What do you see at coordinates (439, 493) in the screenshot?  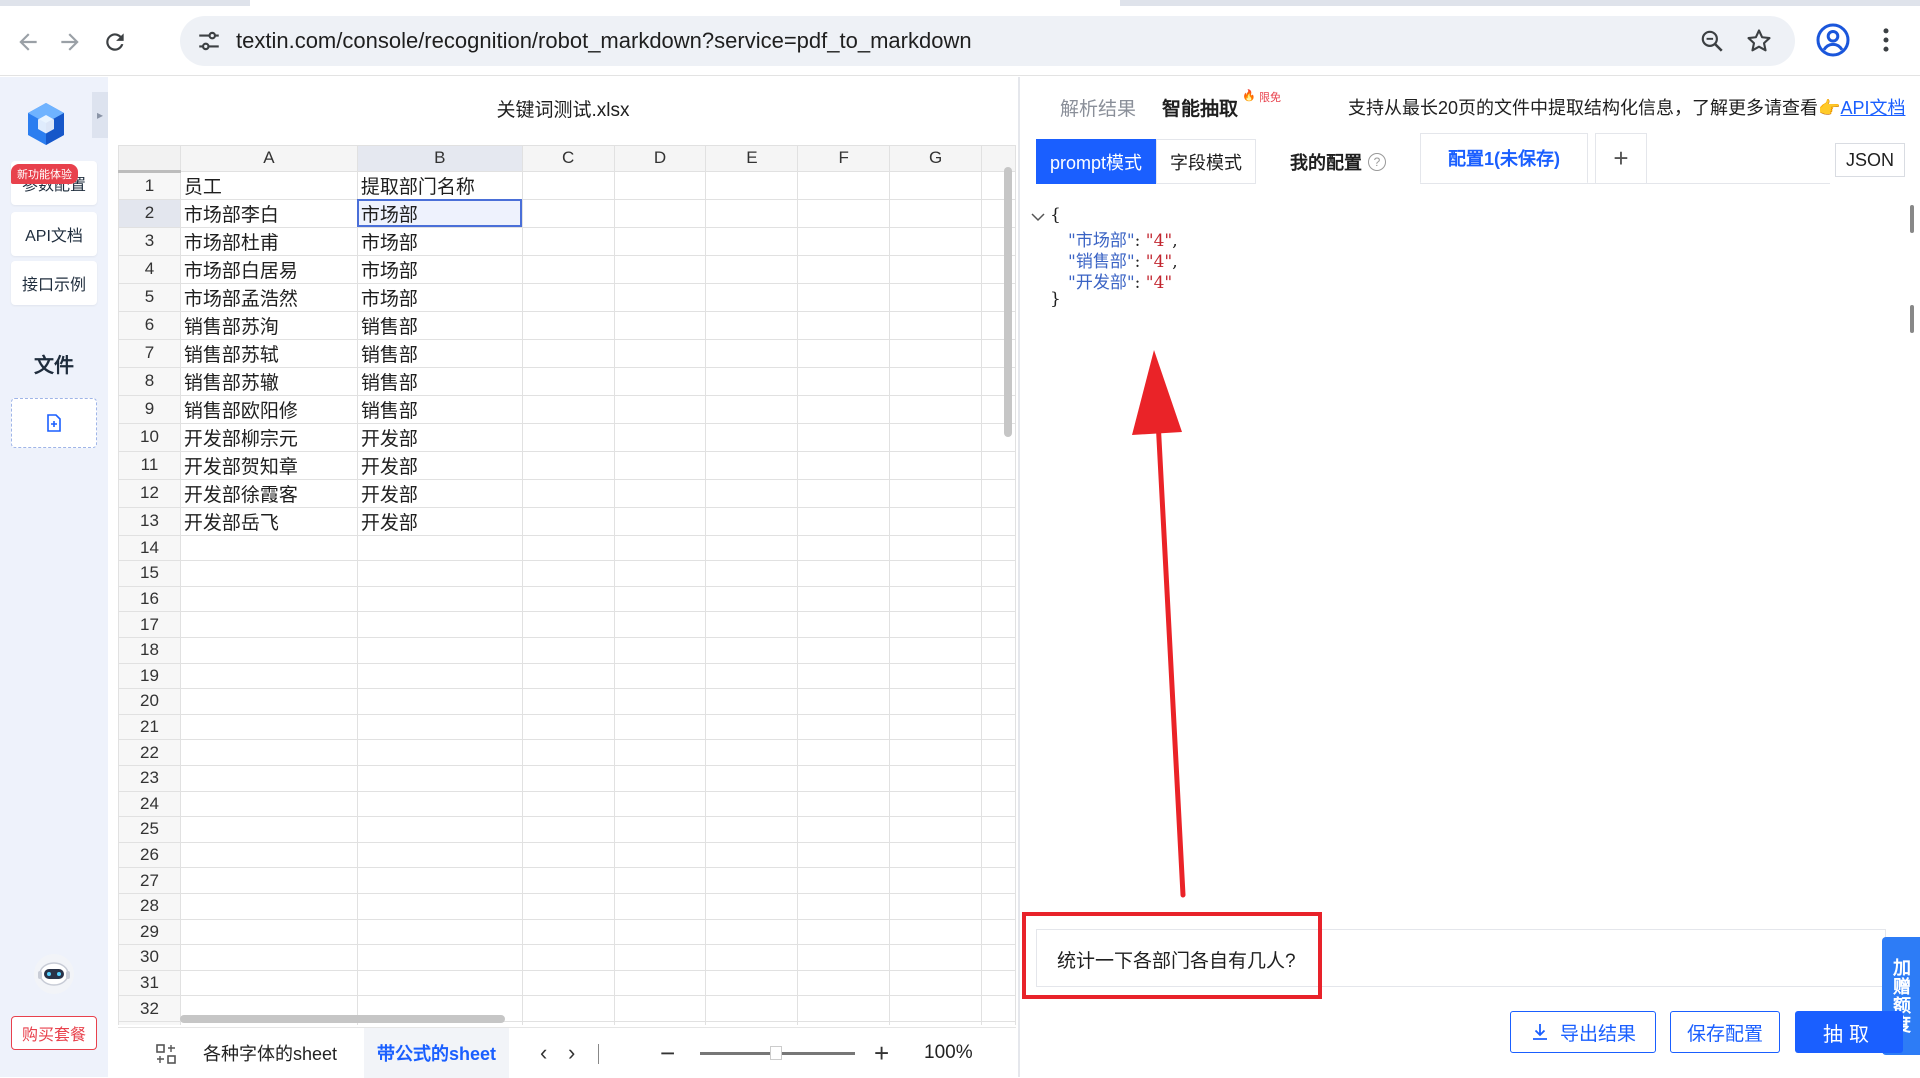 I see `cell-b: 开发部` at bounding box center [439, 493].